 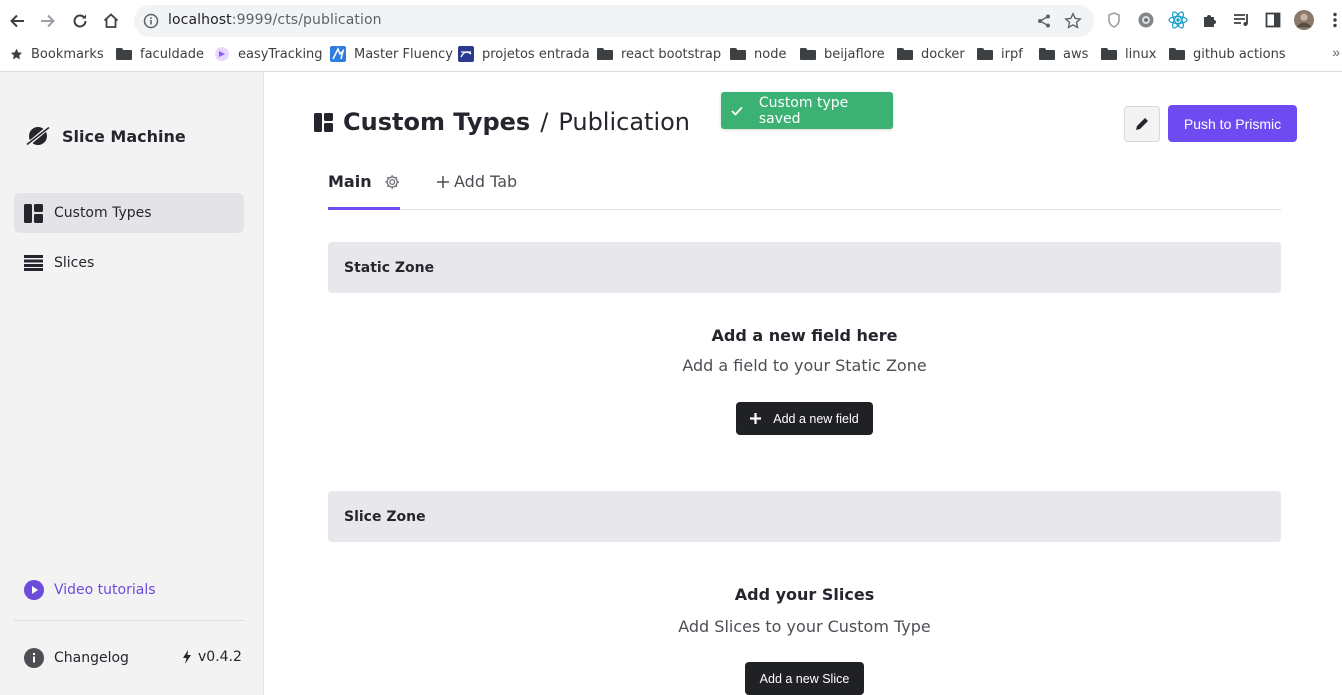 What do you see at coordinates (624, 122) in the screenshot?
I see `breadcrumb-publication: Publication` at bounding box center [624, 122].